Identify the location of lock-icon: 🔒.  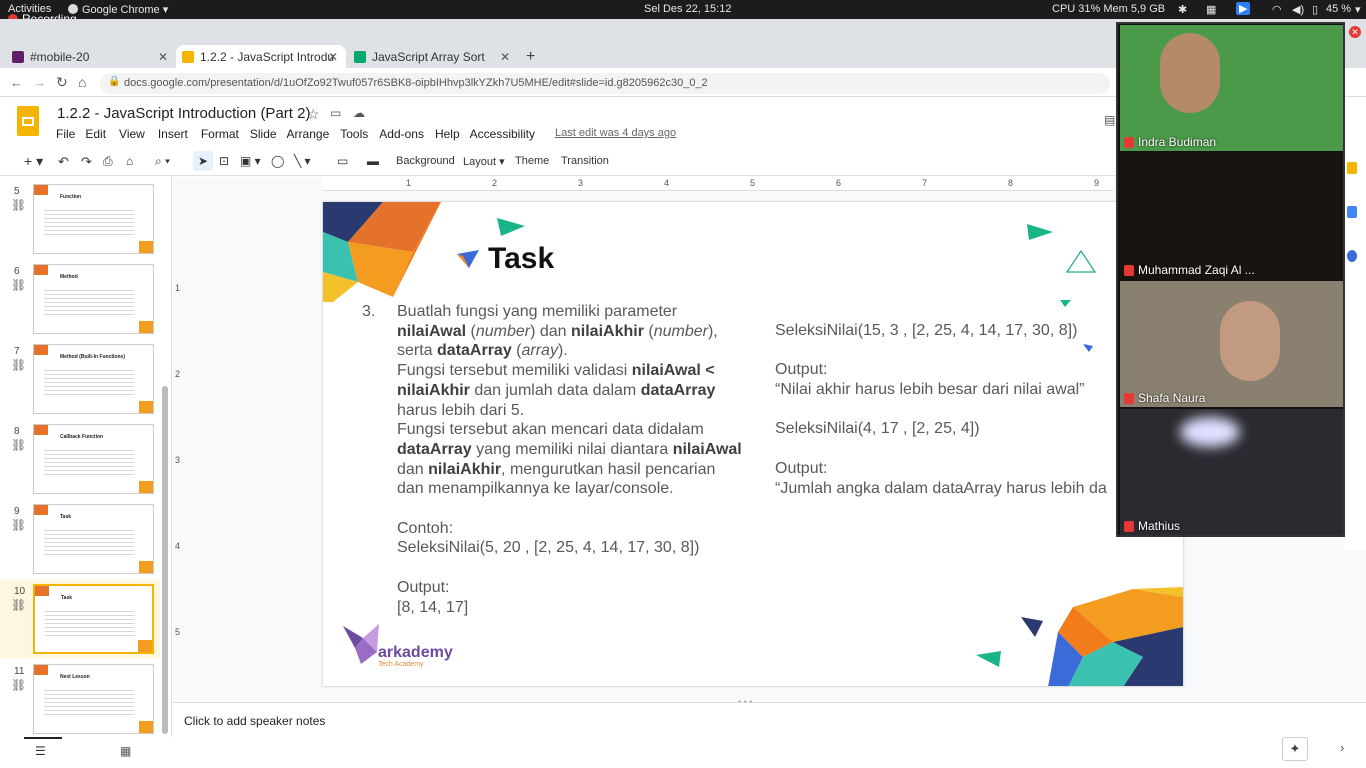
(114, 81).